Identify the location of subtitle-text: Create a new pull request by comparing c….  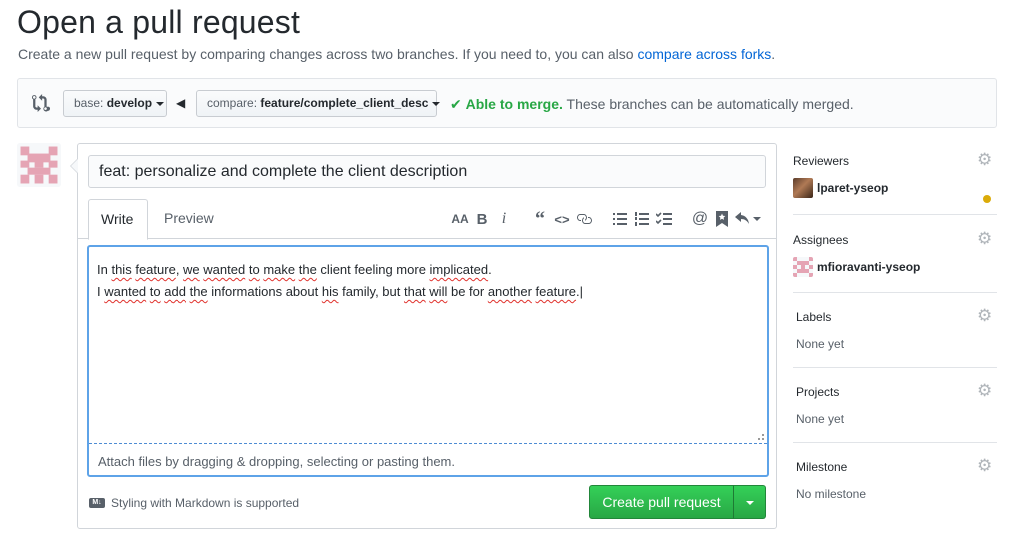
(328, 54).